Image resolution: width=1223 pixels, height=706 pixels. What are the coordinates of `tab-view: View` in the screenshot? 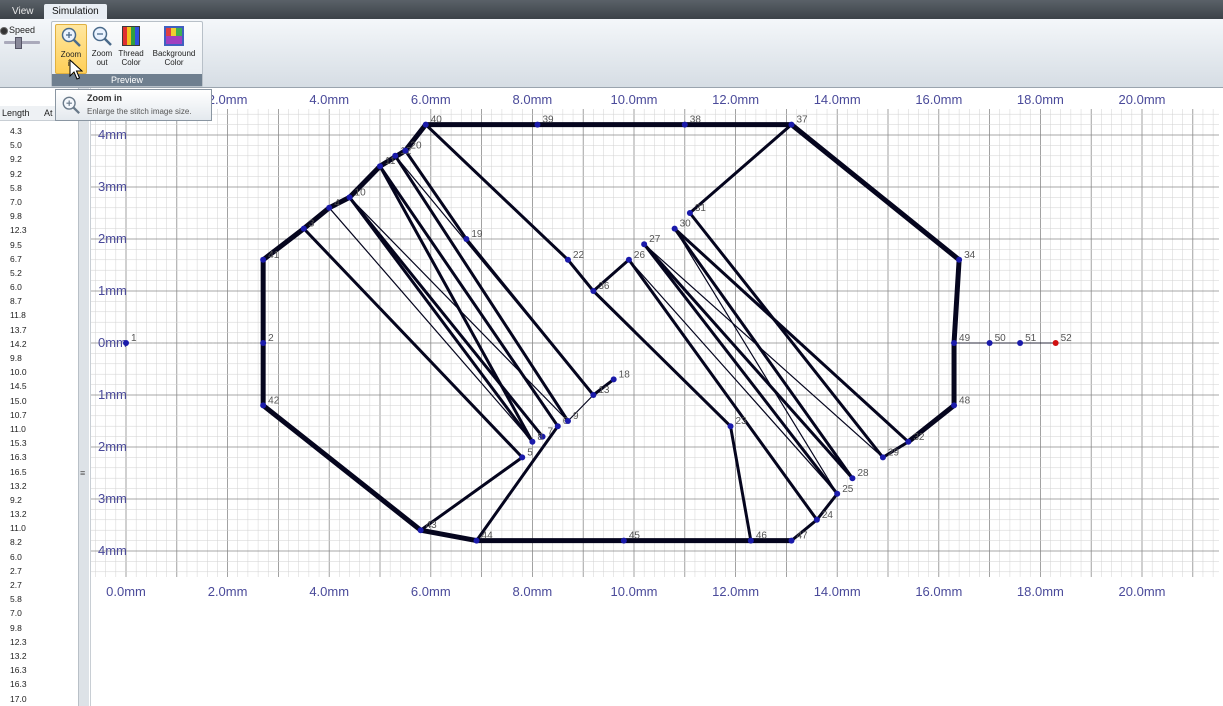 It's located at (23, 11).